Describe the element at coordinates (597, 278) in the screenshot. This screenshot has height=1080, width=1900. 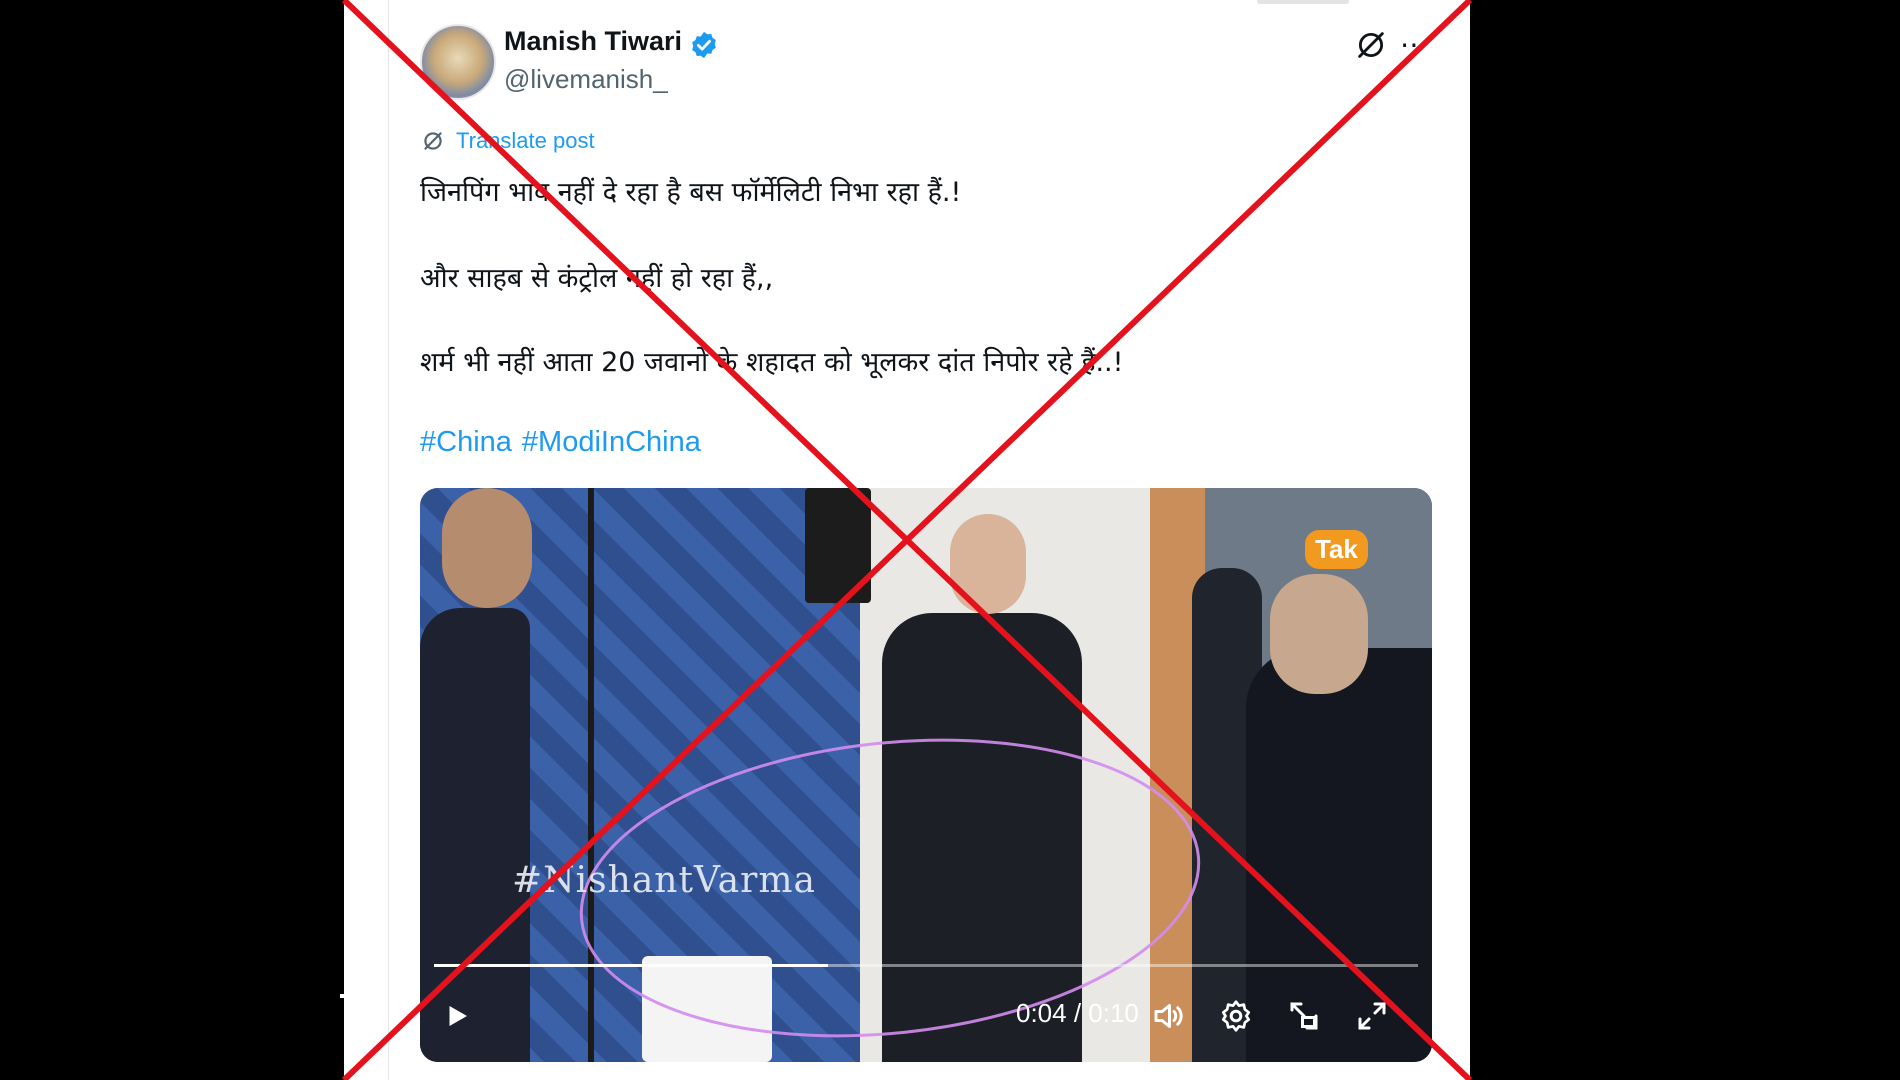
I see `post-text-line-2: और साहब से कंट्रोल नहीं हो रहा हैं,,` at that location.